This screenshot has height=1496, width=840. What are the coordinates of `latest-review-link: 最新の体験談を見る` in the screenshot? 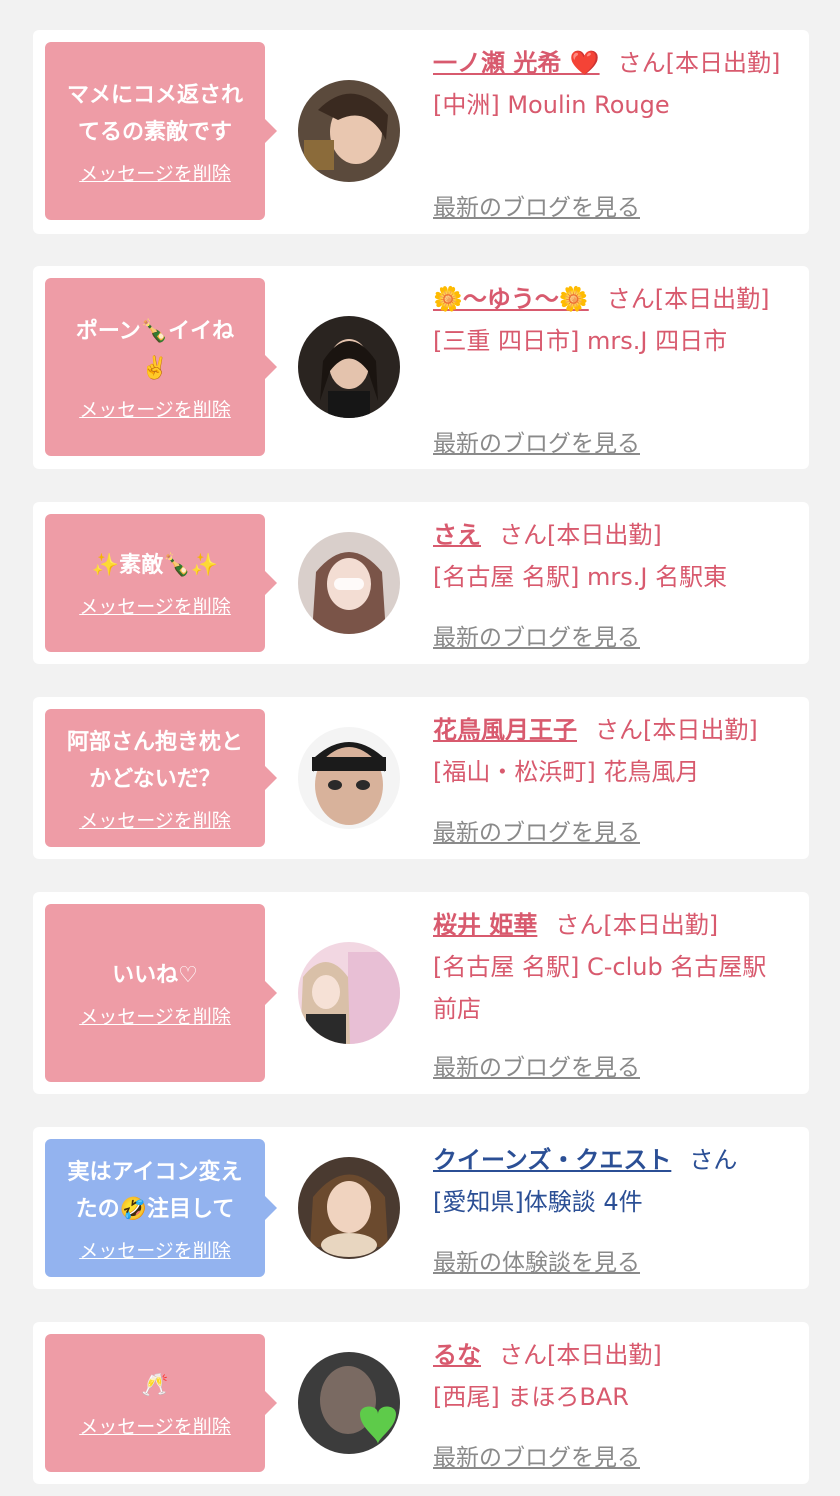 It's located at (536, 1260).